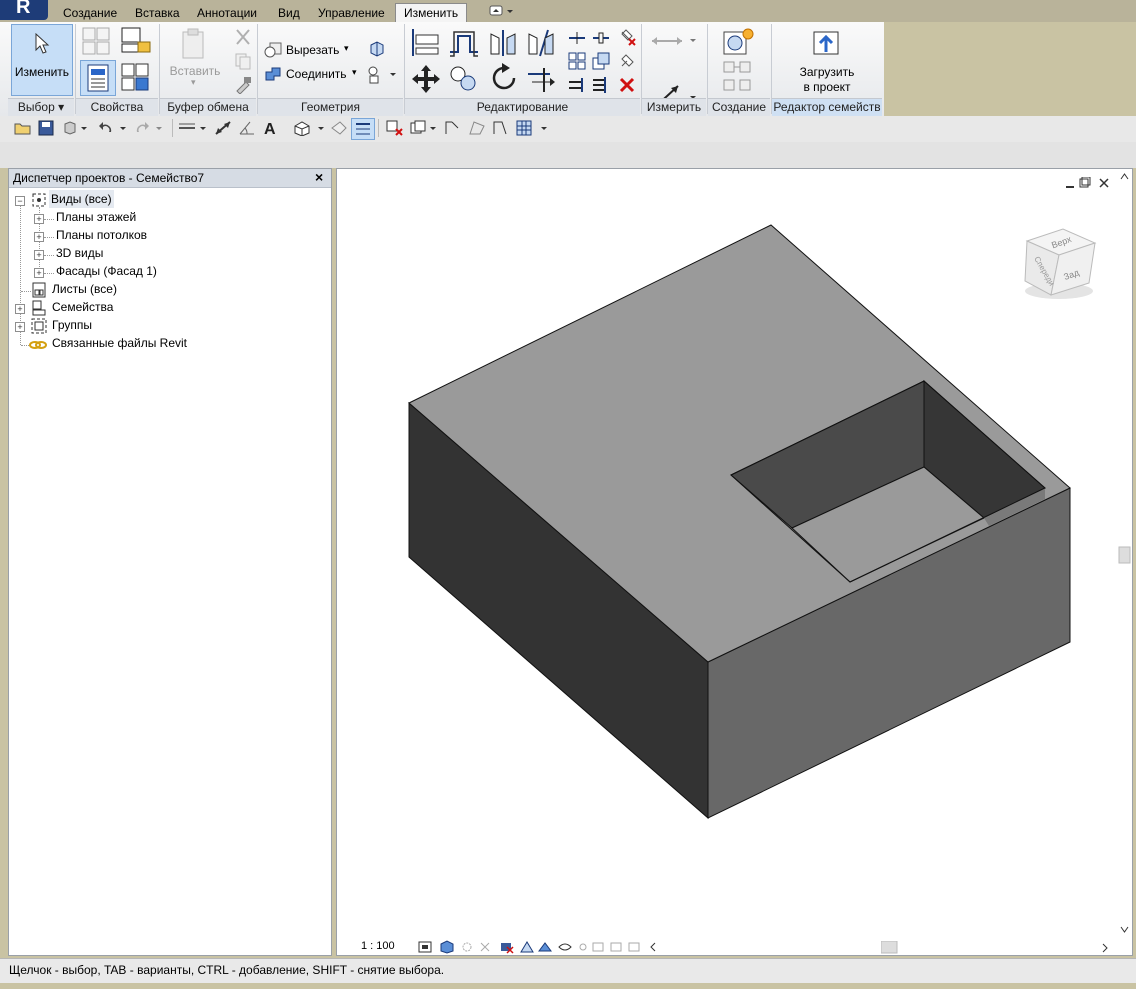 The height and width of the screenshot is (989, 1136). What do you see at coordinates (739, 77) in the screenshot?
I see `create-group-icon` at bounding box center [739, 77].